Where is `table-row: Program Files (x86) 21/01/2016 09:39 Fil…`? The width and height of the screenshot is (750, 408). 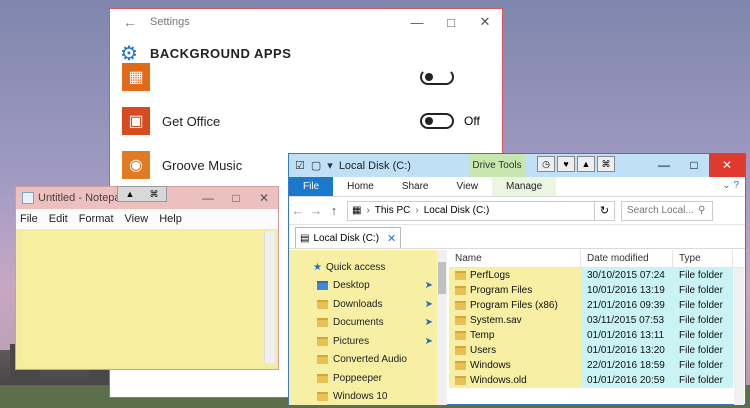 table-row: Program Files (x86) 21/01/2016 09:39 Fil… is located at coordinates (597, 305).